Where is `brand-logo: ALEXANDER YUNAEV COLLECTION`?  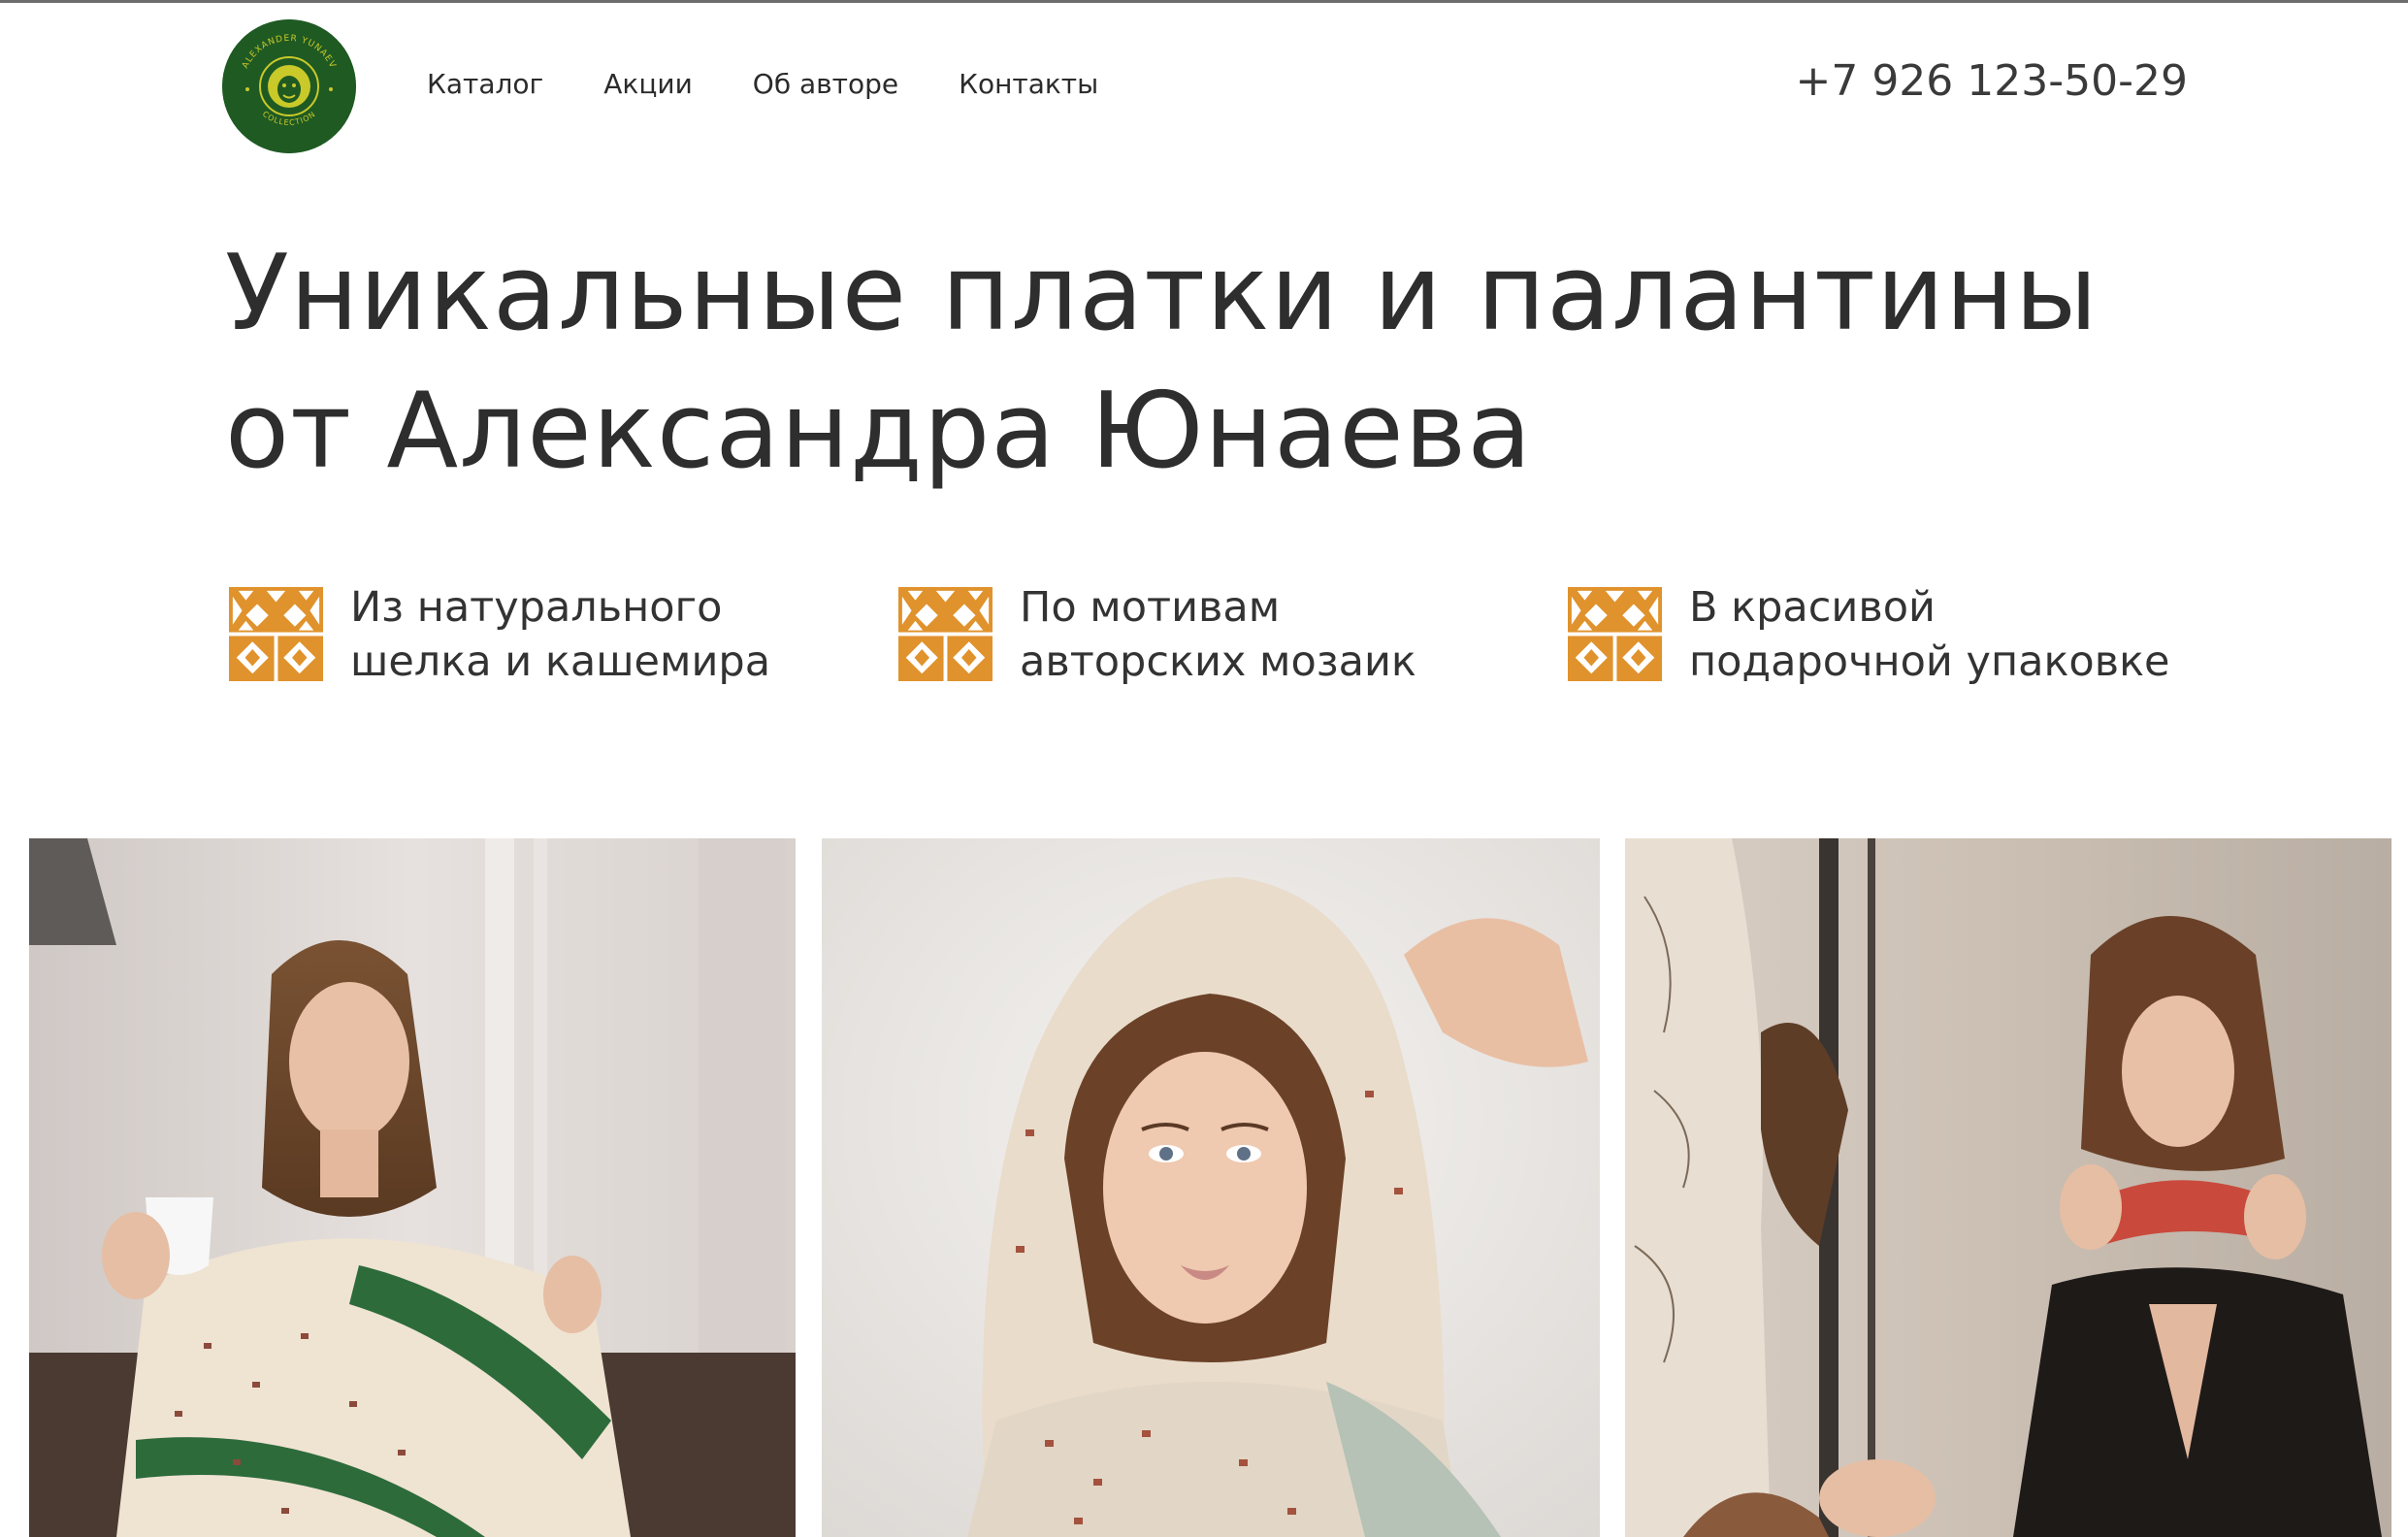 brand-logo: ALEXANDER YUNAEV COLLECTION is located at coordinates (289, 86).